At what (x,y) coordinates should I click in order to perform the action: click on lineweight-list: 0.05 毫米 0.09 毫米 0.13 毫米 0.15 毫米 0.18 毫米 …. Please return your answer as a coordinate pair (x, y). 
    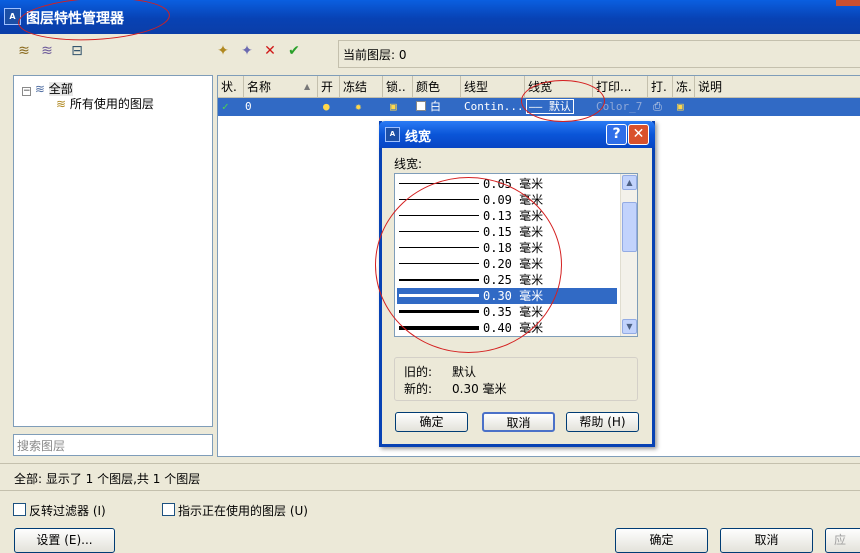
    Looking at the image, I should click on (516, 255).